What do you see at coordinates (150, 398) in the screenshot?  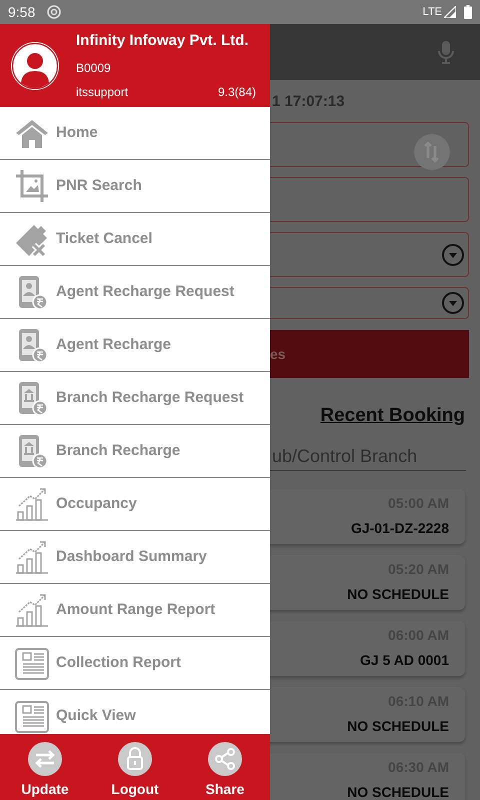 I see `menu-item-label: Branch Recharge Request` at bounding box center [150, 398].